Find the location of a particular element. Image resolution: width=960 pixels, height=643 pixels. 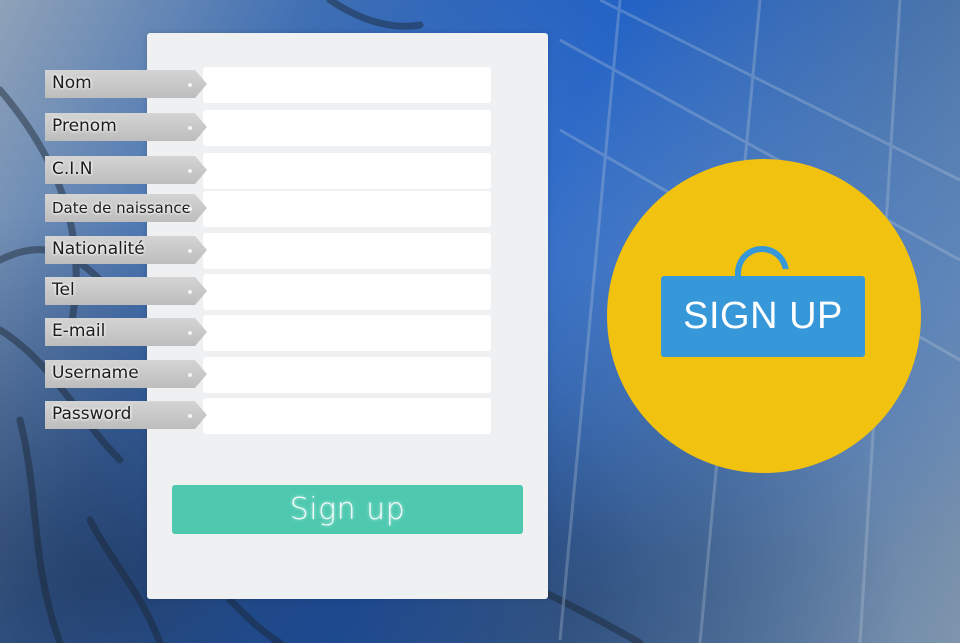

form-row: Prenom is located at coordinates (268, 128).